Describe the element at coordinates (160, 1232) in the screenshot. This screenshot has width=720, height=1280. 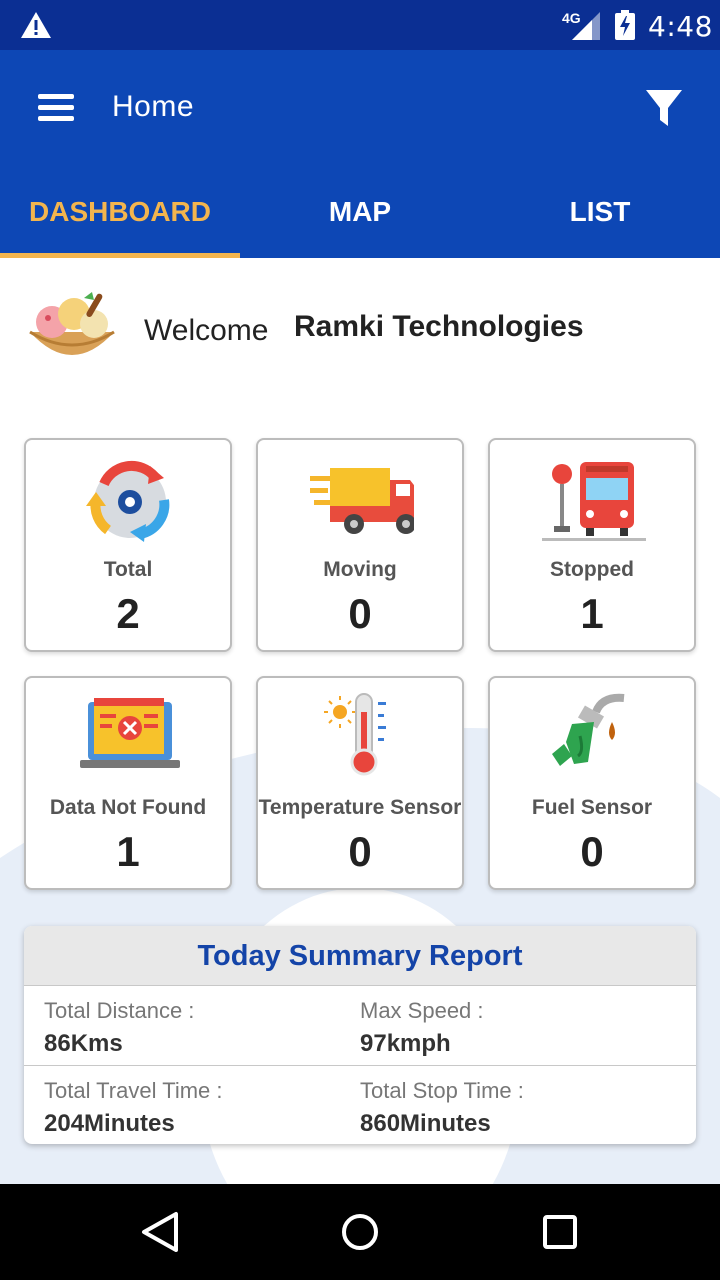
I see `back-icon` at that location.